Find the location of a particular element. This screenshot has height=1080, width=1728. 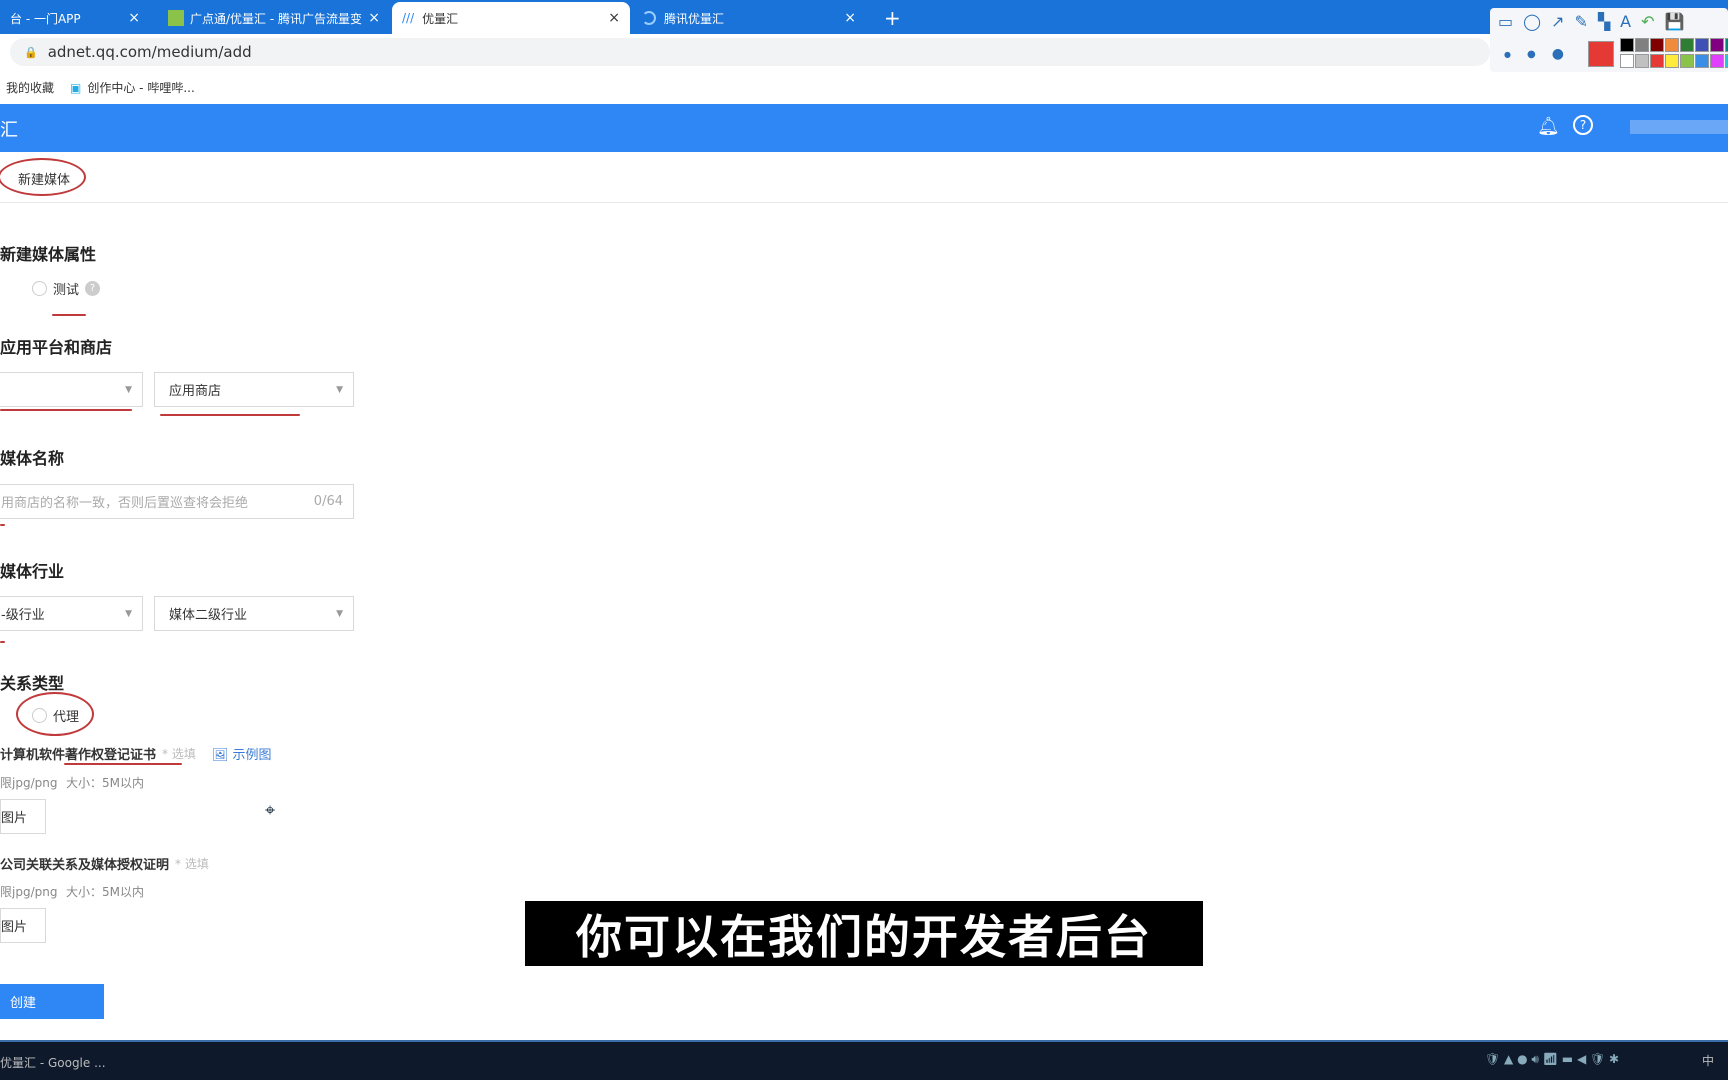

taskbar: 优量汇 - Google ... 🛡︎ ▲ ● 🔊︎ 📶︎ ▬ ◀ 🛡︎ ✱ 中 is located at coordinates (864, 1060).